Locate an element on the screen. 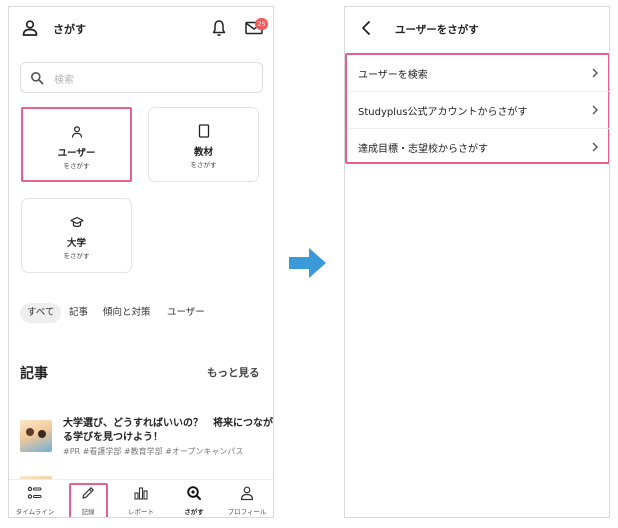 This screenshot has height=528, width=618. card-label: 大学 is located at coordinates (76, 243).